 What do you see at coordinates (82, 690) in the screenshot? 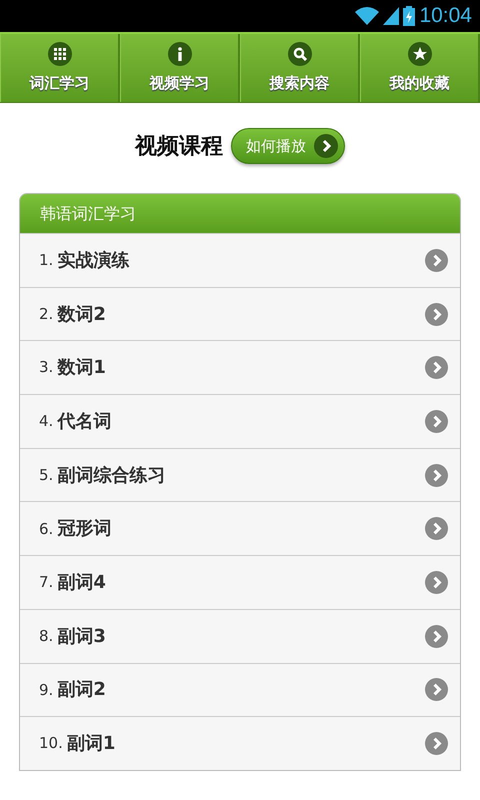
I see `item-title: 副词2` at bounding box center [82, 690].